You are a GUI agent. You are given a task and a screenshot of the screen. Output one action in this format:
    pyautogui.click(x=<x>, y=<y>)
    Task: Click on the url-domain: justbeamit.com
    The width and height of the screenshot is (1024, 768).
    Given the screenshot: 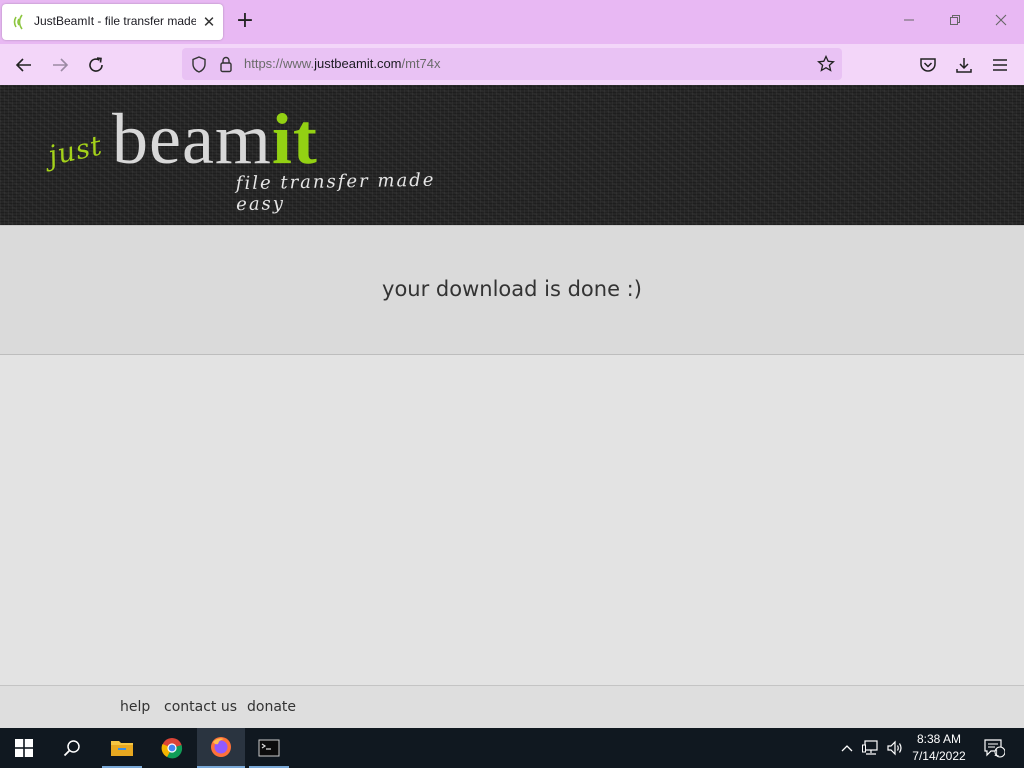 What is the action you would take?
    pyautogui.click(x=358, y=63)
    